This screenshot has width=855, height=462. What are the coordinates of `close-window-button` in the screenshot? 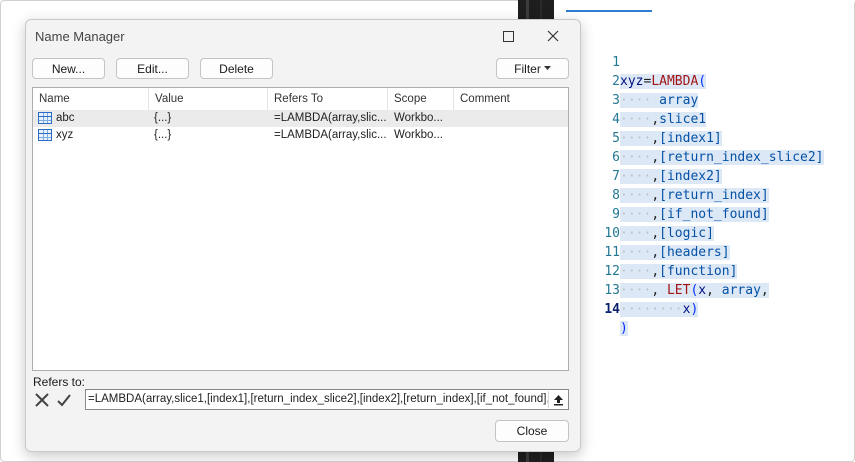 It's located at (553, 36).